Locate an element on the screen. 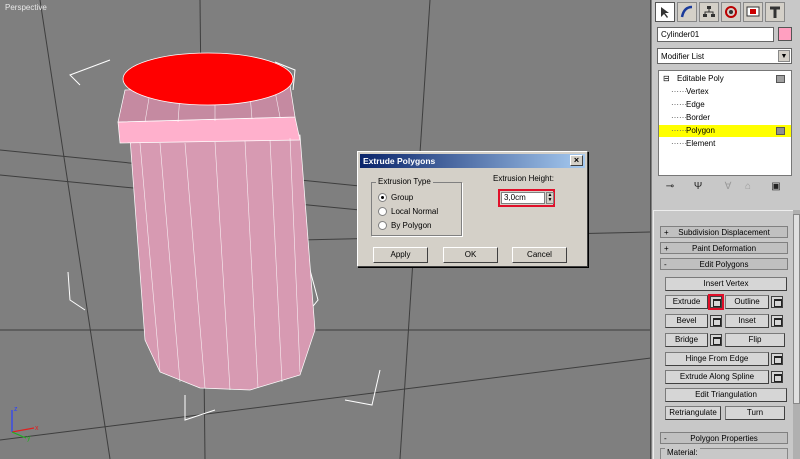  stack-toolbar: ⊸ Ψ ∀ ⌂ ▣ is located at coordinates (725, 187).